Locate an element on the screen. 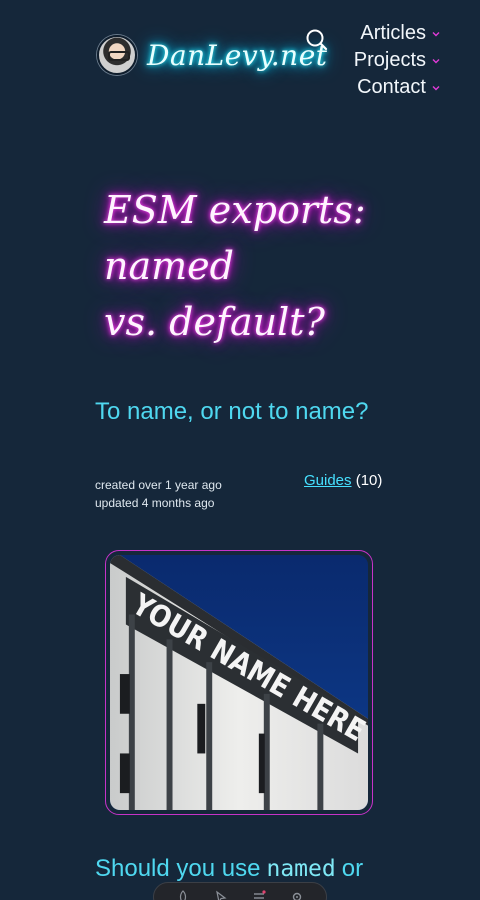 The height and width of the screenshot is (900, 480). nav-item-label: Articles is located at coordinates (393, 33).